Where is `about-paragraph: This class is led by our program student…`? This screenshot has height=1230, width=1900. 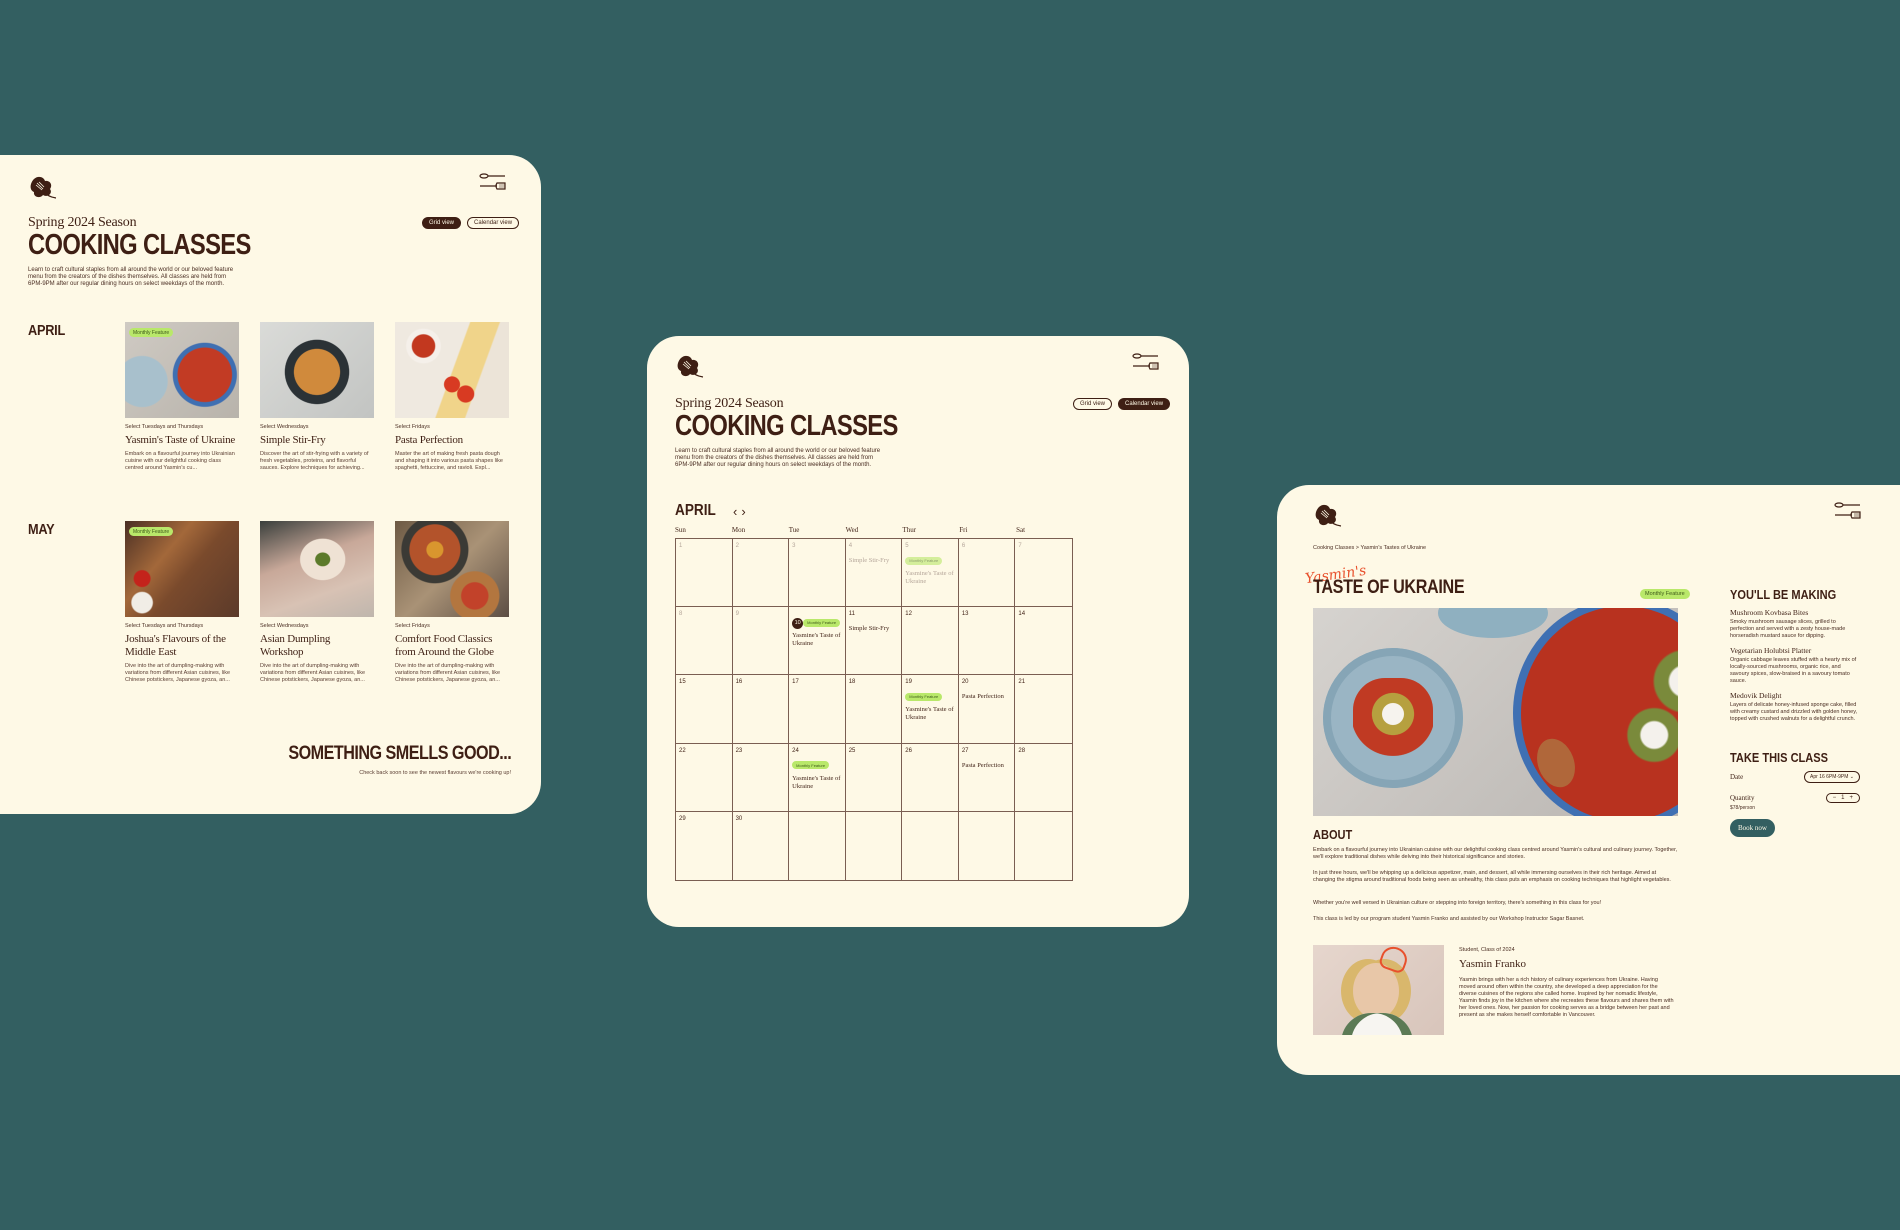
about-paragraph: This class is led by our program student… is located at coordinates (1449, 919).